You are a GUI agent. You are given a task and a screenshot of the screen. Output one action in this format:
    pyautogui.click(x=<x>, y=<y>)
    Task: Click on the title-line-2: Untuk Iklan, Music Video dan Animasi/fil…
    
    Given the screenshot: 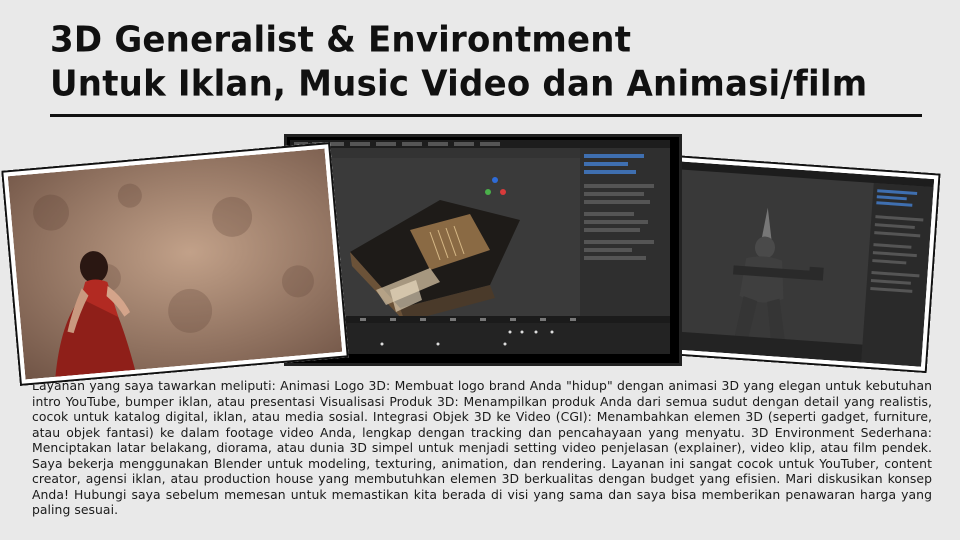 What is the action you would take?
    pyautogui.click(x=459, y=84)
    